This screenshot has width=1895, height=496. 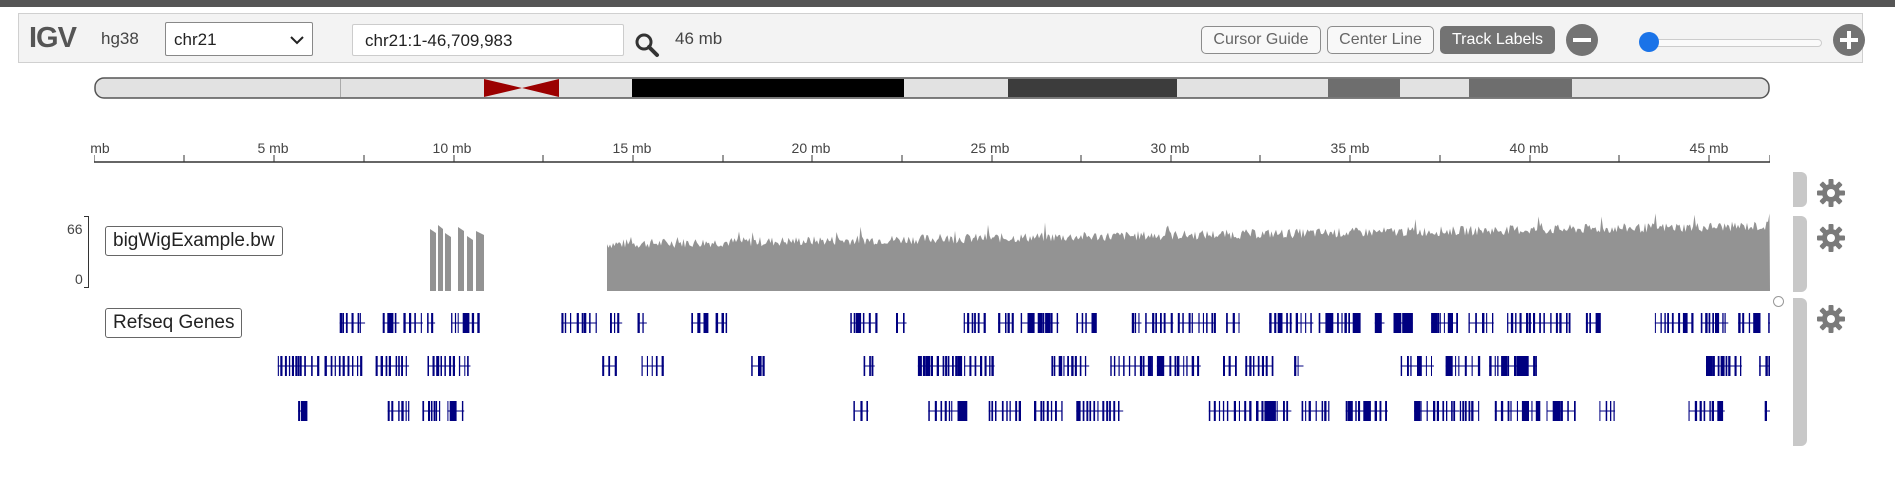 What do you see at coordinates (120, 38) in the screenshot?
I see `genome-label: hg38` at bounding box center [120, 38].